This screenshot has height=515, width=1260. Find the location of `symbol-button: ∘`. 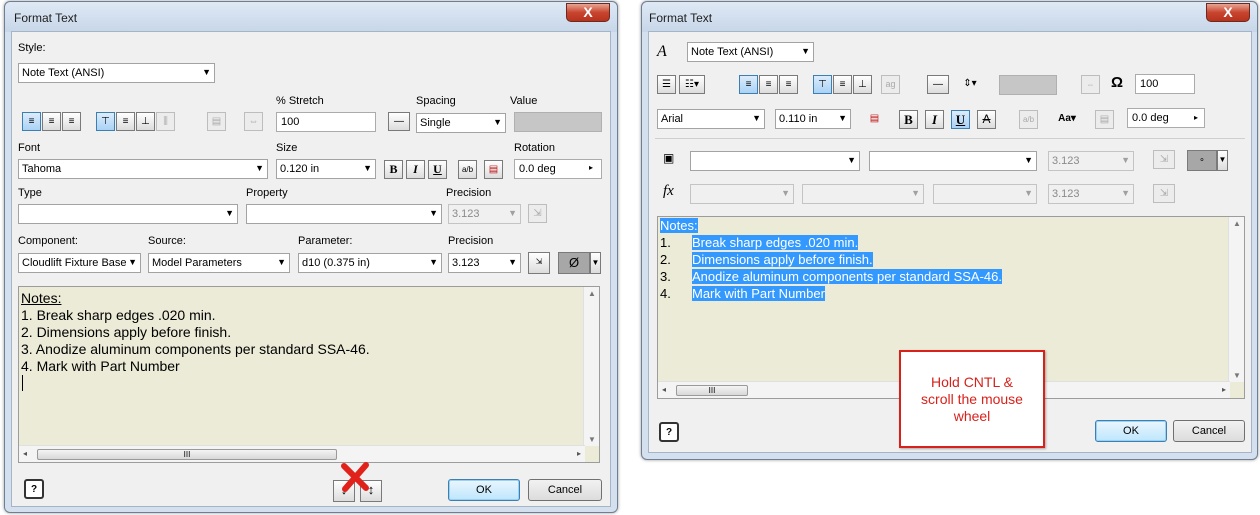

symbol-button: ∘ is located at coordinates (1202, 160).